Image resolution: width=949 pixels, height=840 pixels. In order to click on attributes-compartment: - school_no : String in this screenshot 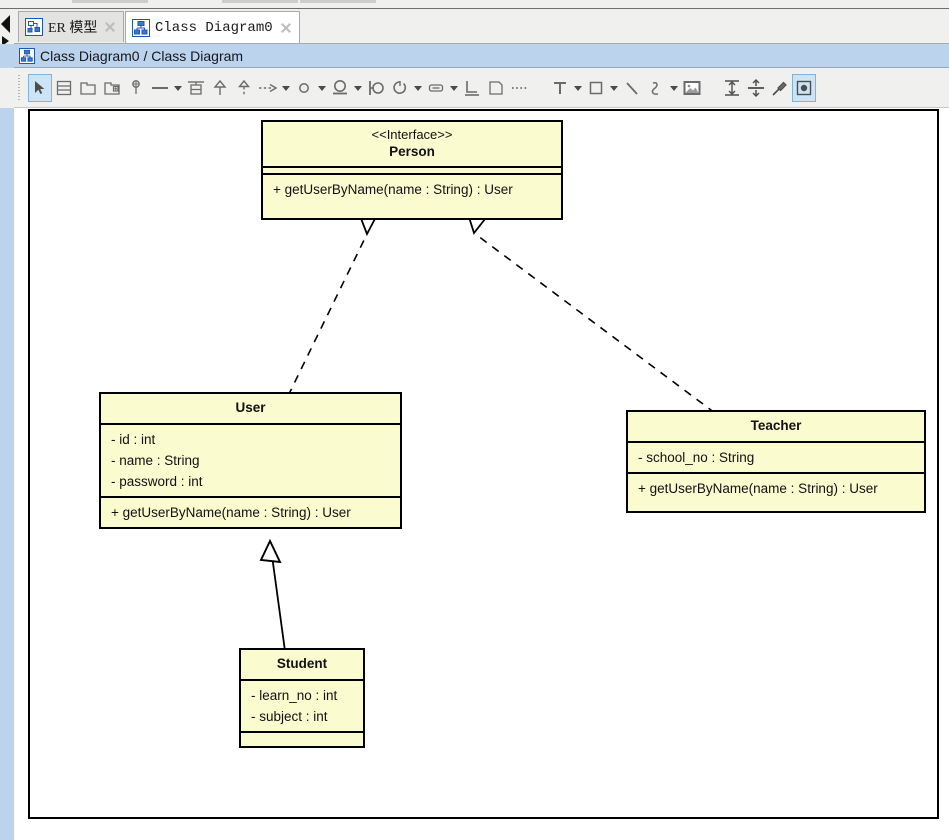, I will do `click(776, 458)`.